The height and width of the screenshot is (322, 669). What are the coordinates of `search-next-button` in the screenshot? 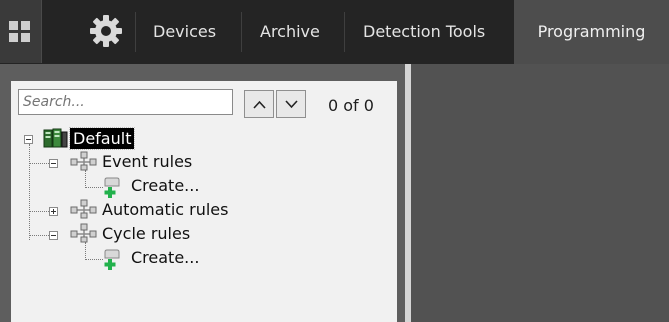 It's located at (291, 104).